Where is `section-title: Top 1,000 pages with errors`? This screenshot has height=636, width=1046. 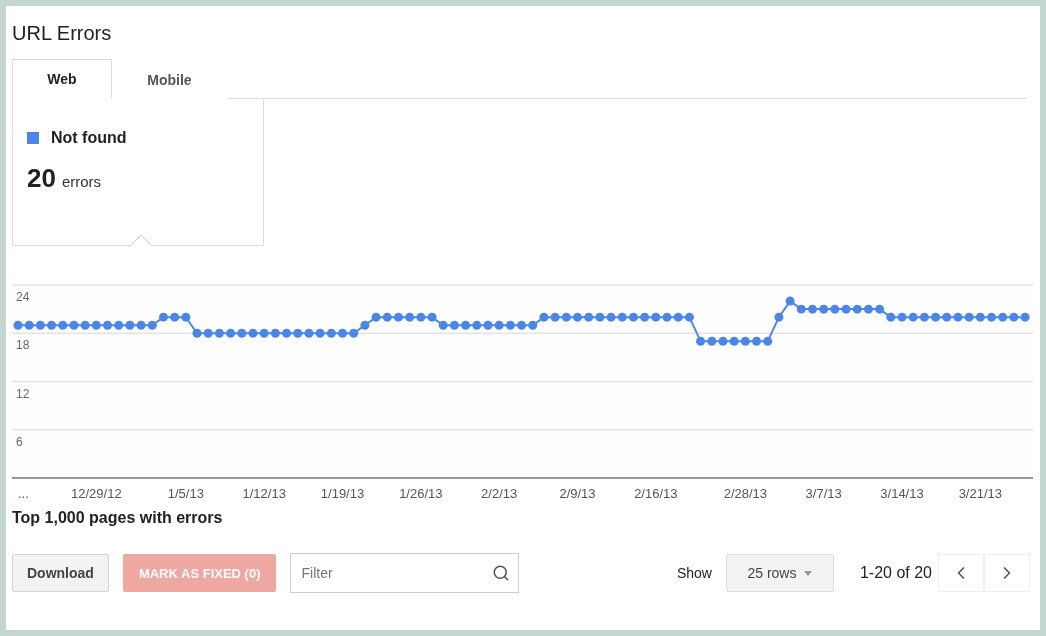 section-title: Top 1,000 pages with errors is located at coordinates (118, 518).